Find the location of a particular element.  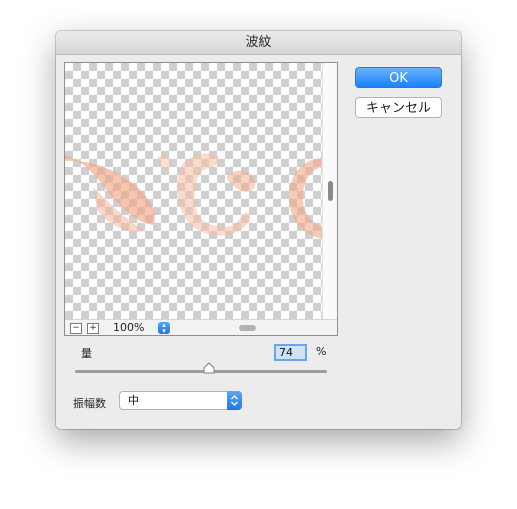

size-label: 振幅数 is located at coordinates (89, 403).